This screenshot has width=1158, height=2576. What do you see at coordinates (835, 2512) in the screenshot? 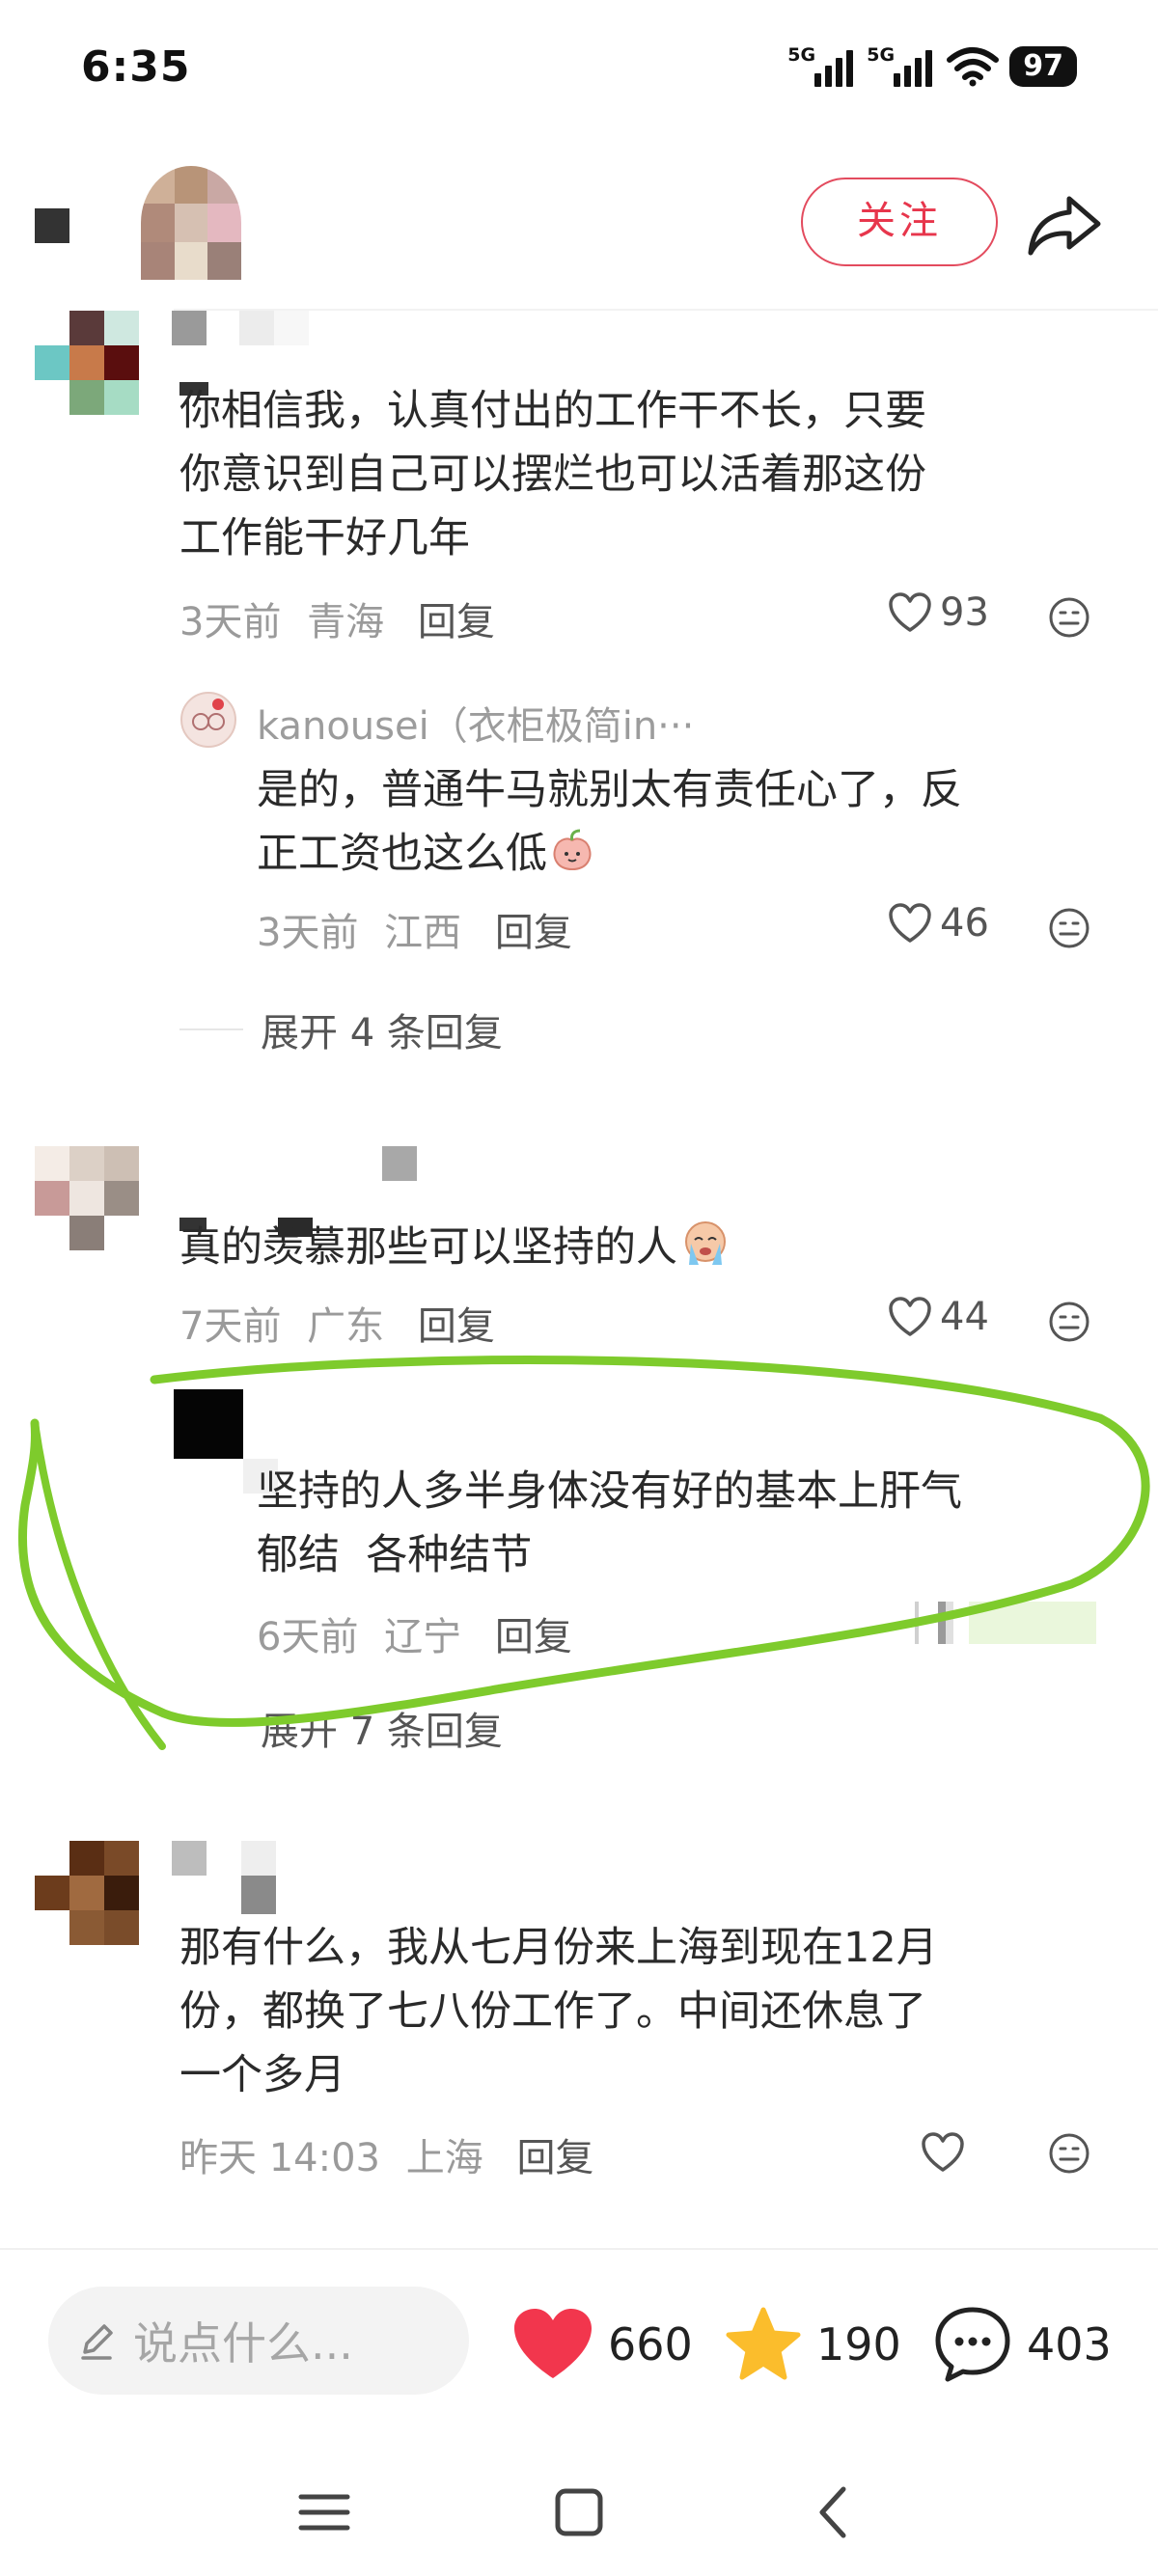
I see `back-icon` at bounding box center [835, 2512].